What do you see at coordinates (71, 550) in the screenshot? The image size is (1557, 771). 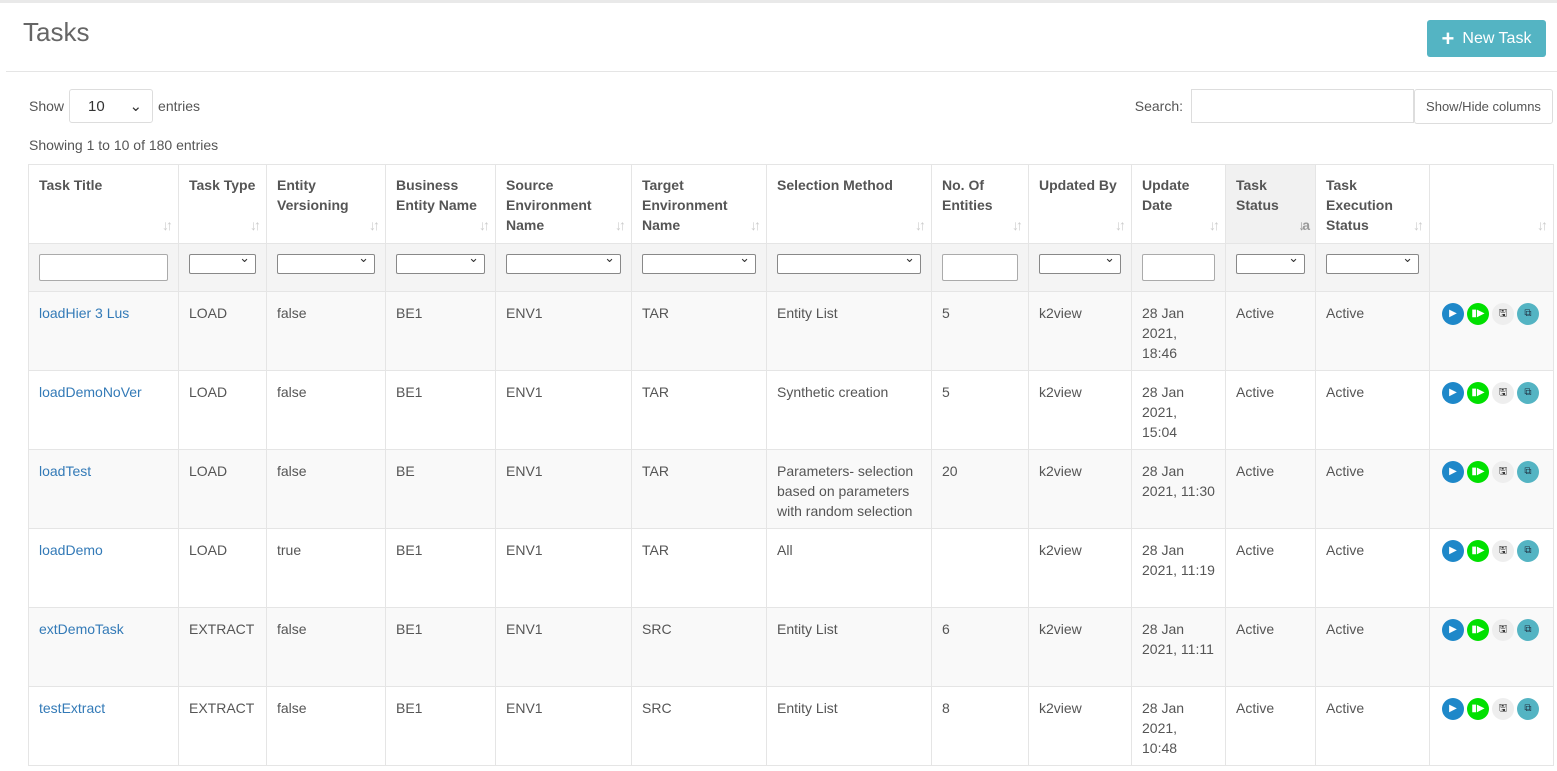 I see `task-title-link: loadDemo` at bounding box center [71, 550].